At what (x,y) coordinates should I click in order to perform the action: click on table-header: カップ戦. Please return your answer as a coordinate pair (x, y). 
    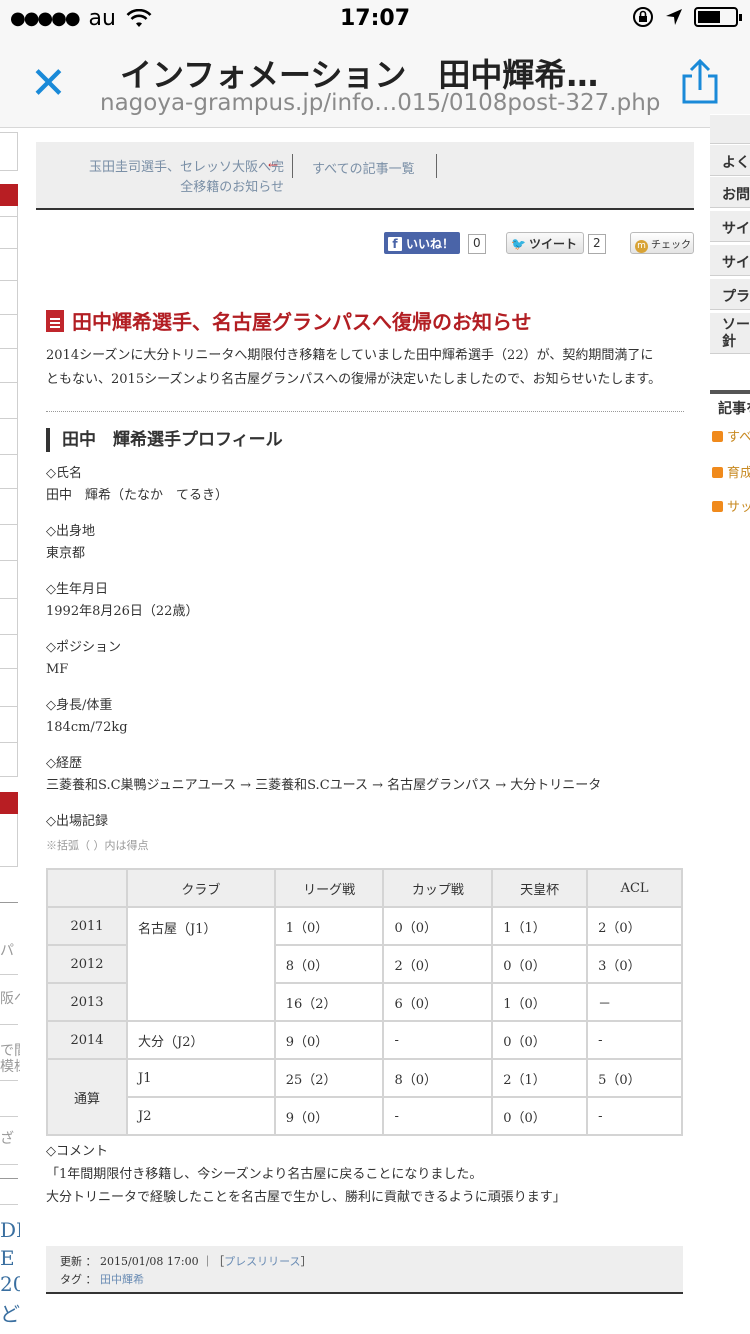
    Looking at the image, I should click on (438, 888).